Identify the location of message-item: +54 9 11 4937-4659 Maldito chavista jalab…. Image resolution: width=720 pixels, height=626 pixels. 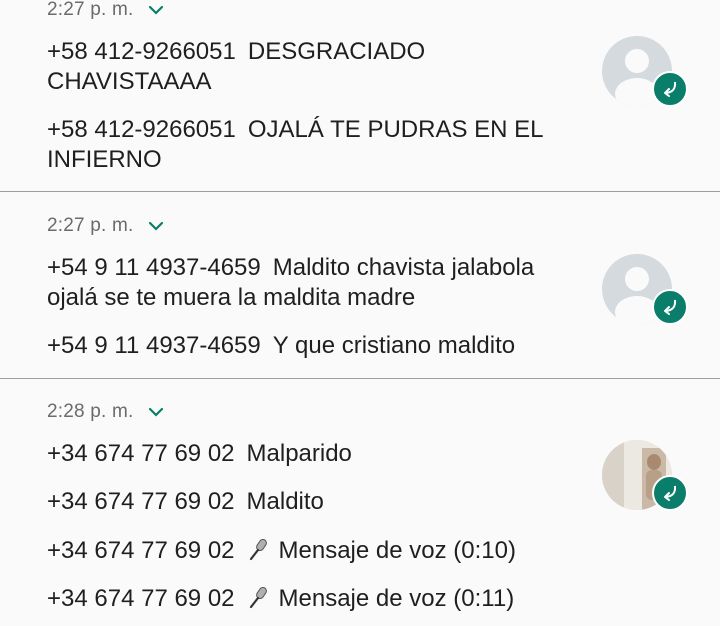
(317, 283).